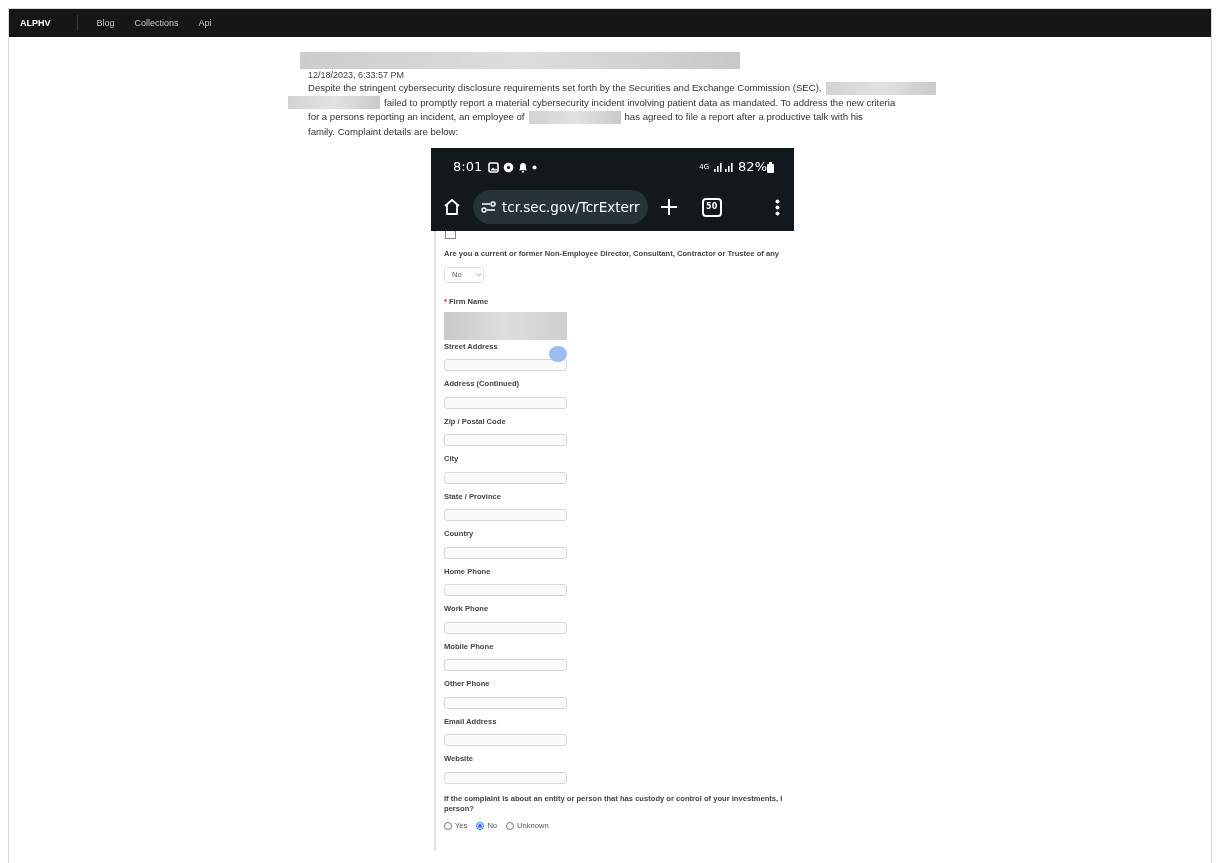  Describe the element at coordinates (156, 23) in the screenshot. I see `nav-link: Collections` at that location.